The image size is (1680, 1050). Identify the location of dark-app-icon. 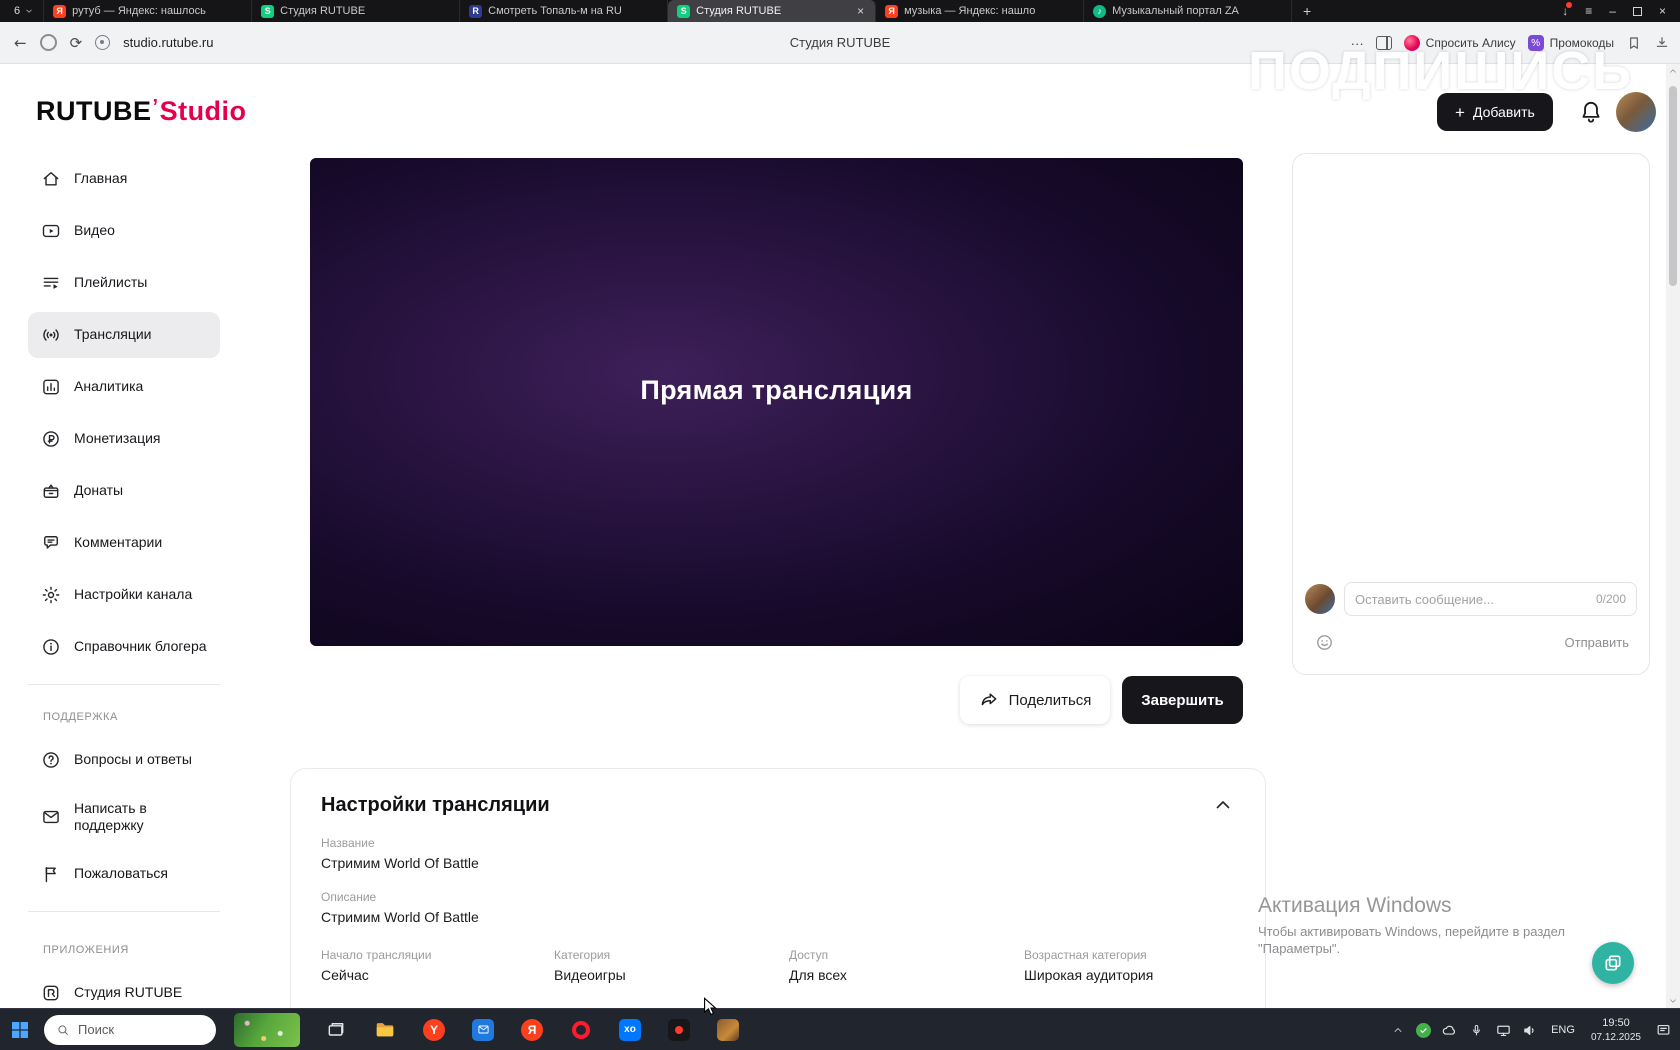
(679, 1030).